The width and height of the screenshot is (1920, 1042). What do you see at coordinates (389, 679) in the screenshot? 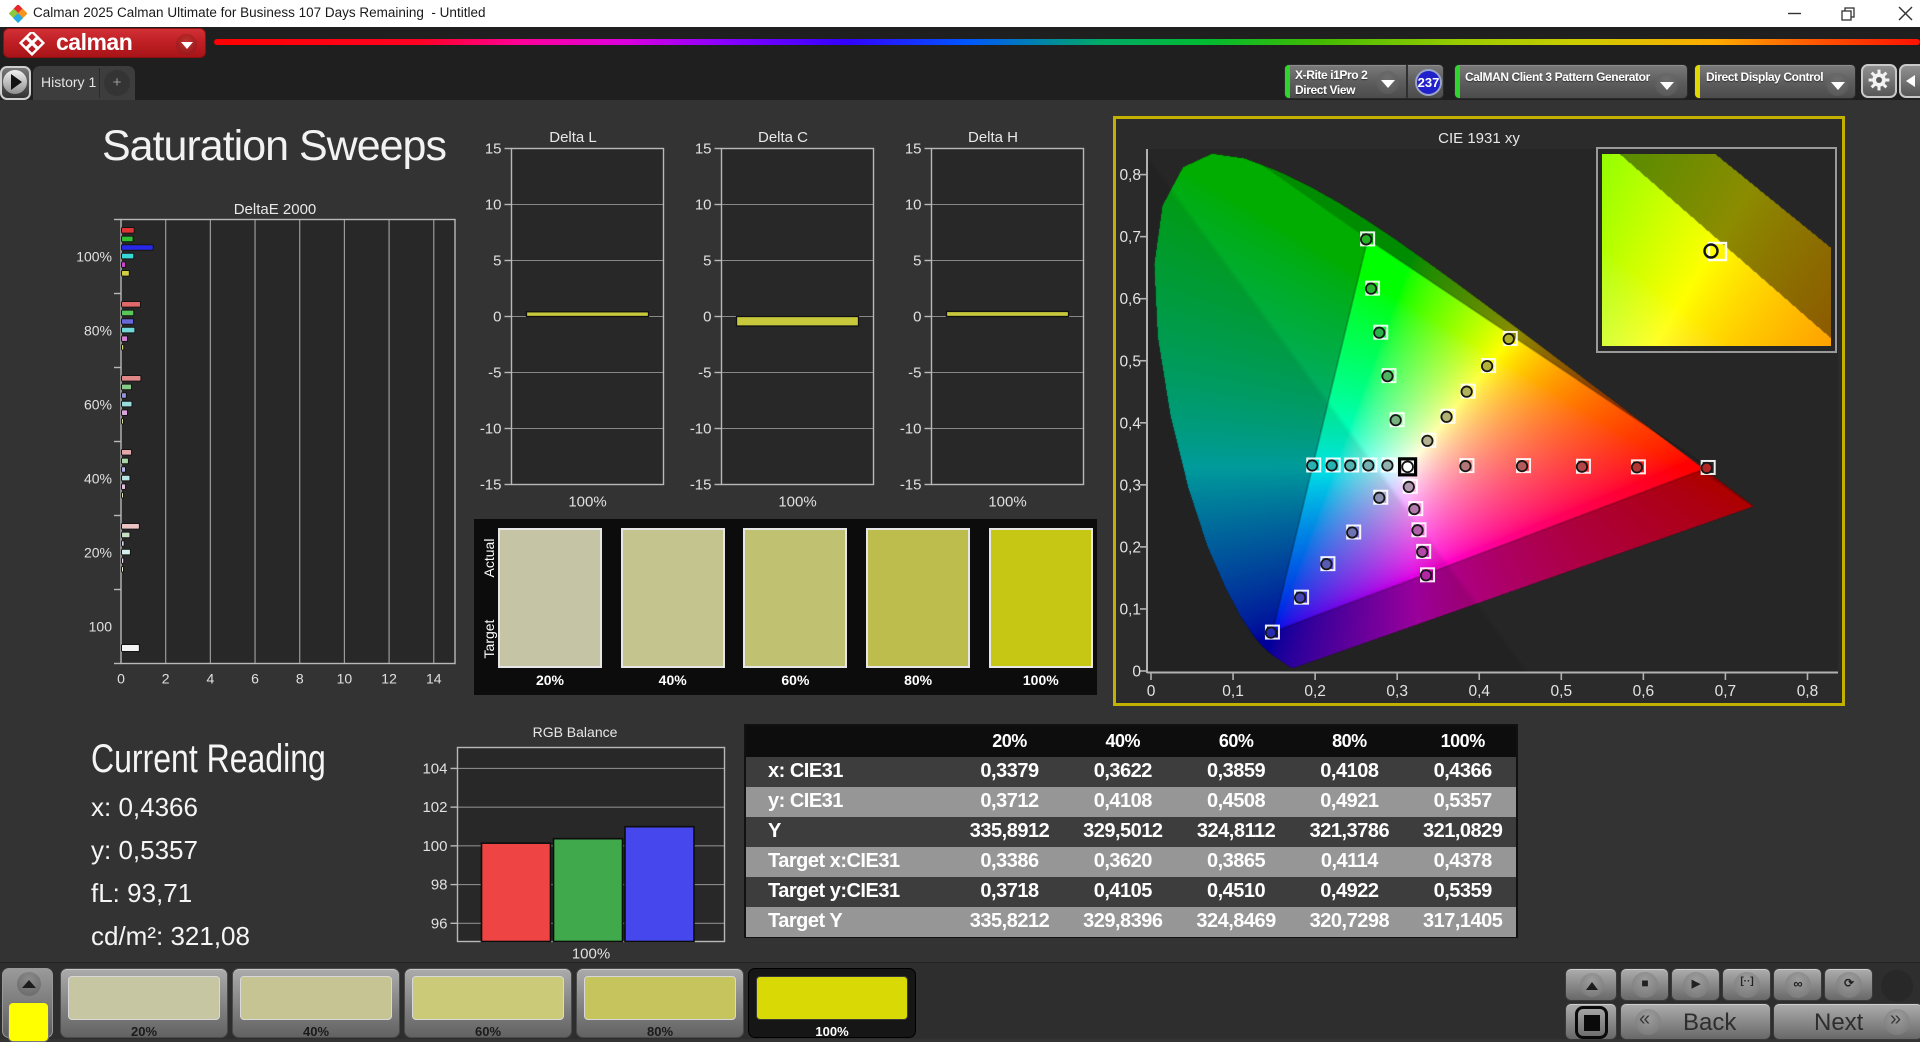
I see `svg-text: 12` at bounding box center [389, 679].